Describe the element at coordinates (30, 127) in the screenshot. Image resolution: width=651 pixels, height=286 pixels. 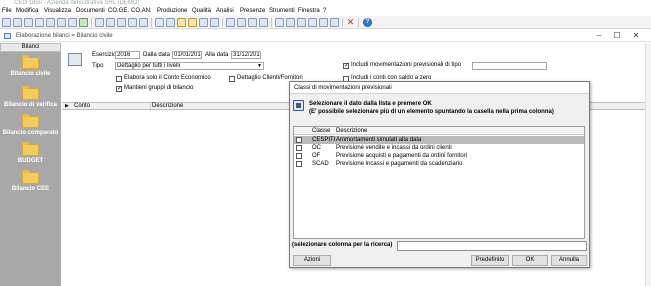
I see `sidebar-item-bilancio-comparato: Bilancio comparato` at that location.